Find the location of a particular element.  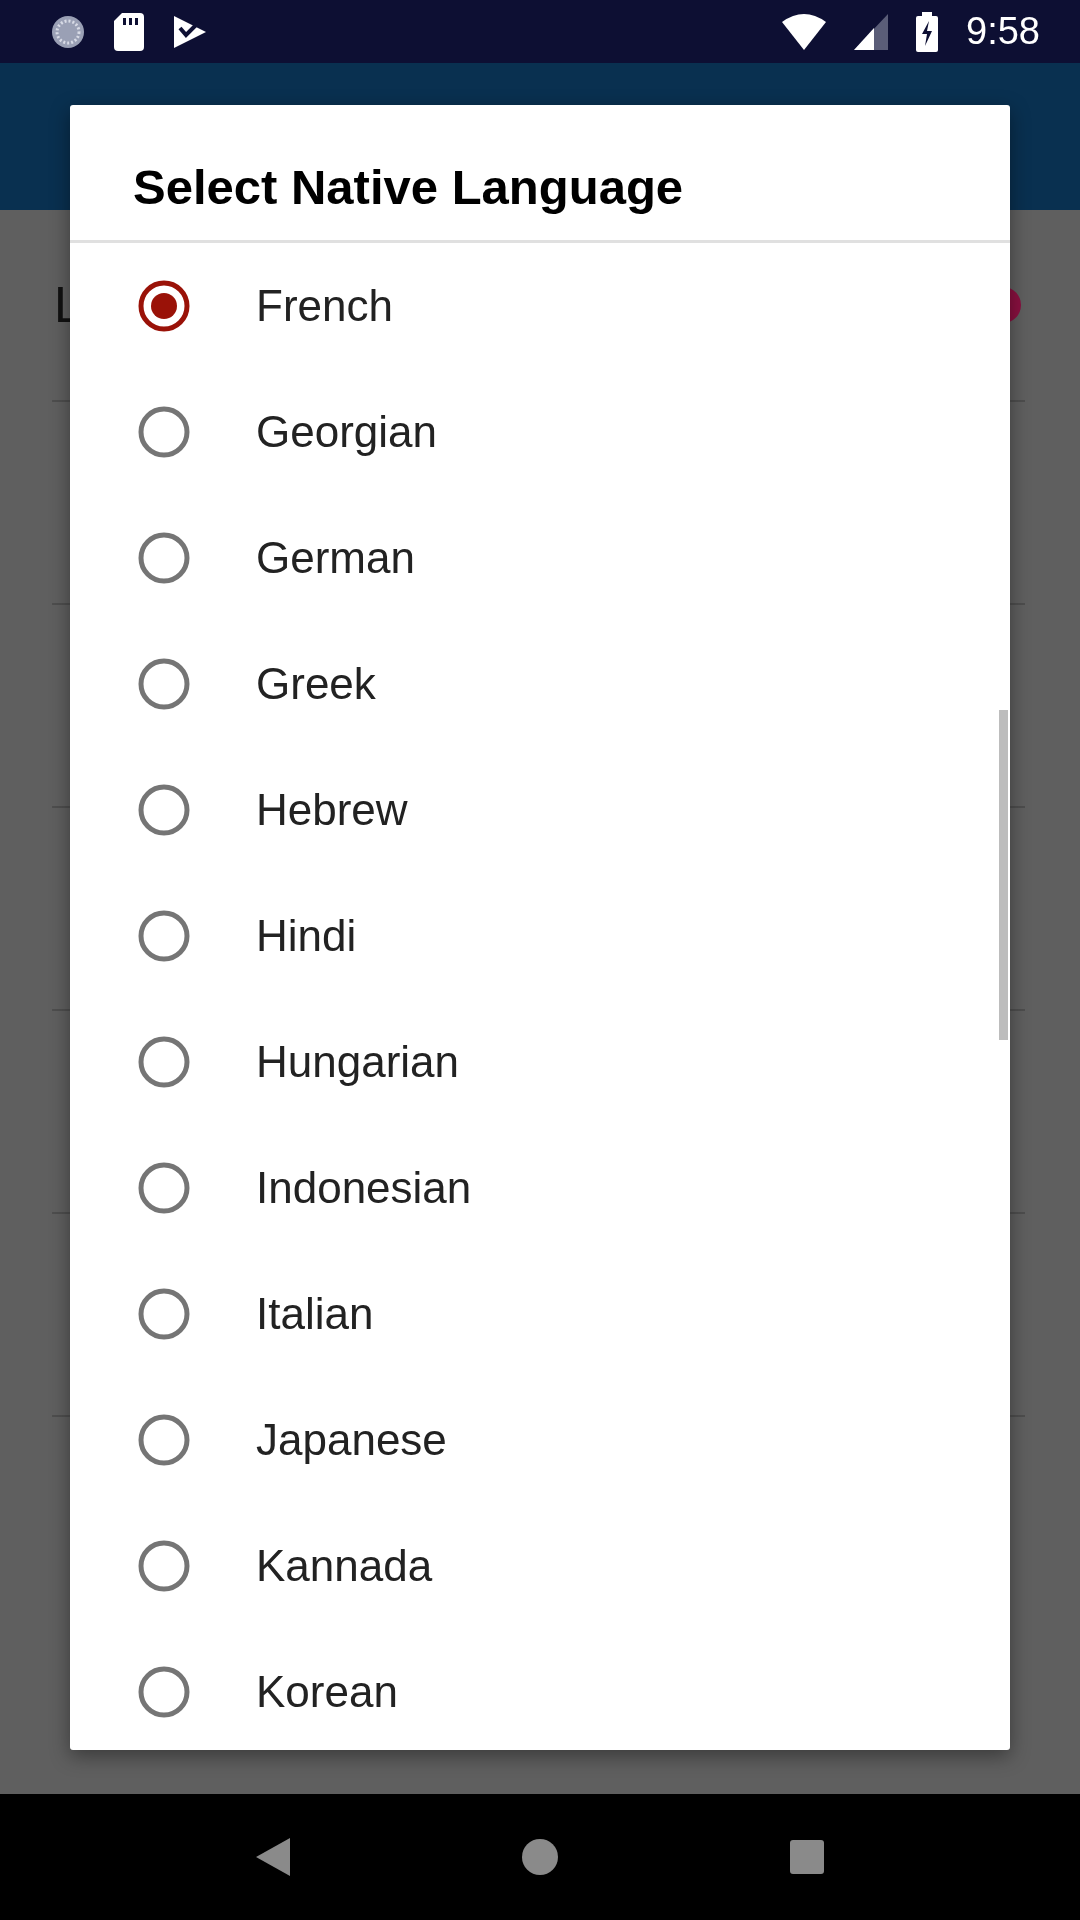

battery-charging-icon is located at coordinates (927, 31).